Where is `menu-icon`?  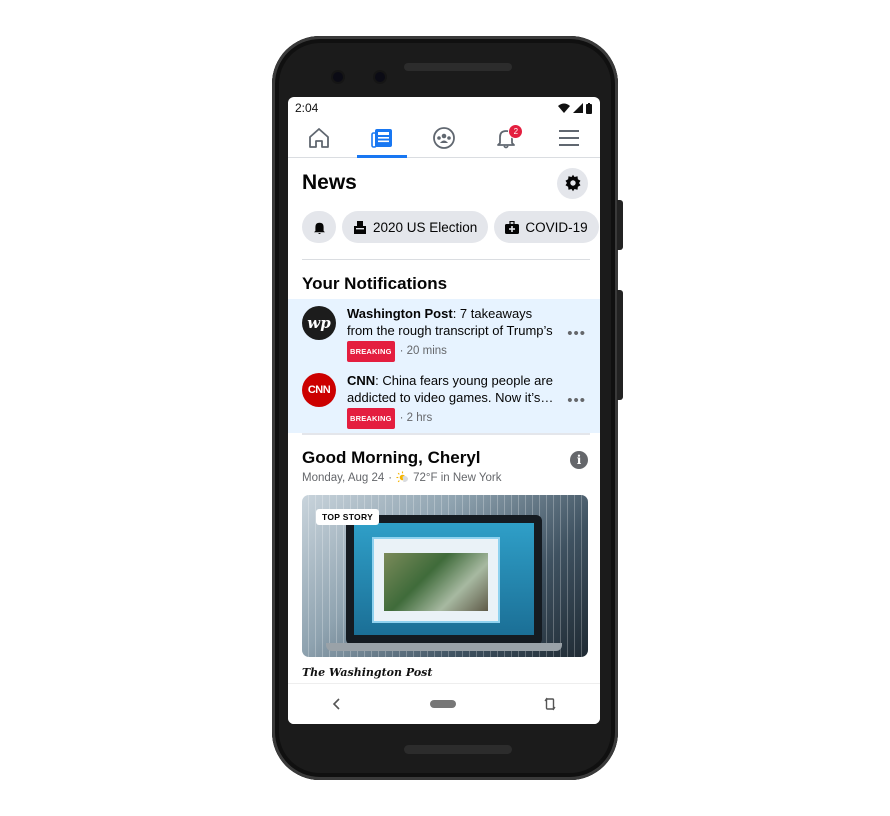
menu-icon is located at coordinates (568, 138).